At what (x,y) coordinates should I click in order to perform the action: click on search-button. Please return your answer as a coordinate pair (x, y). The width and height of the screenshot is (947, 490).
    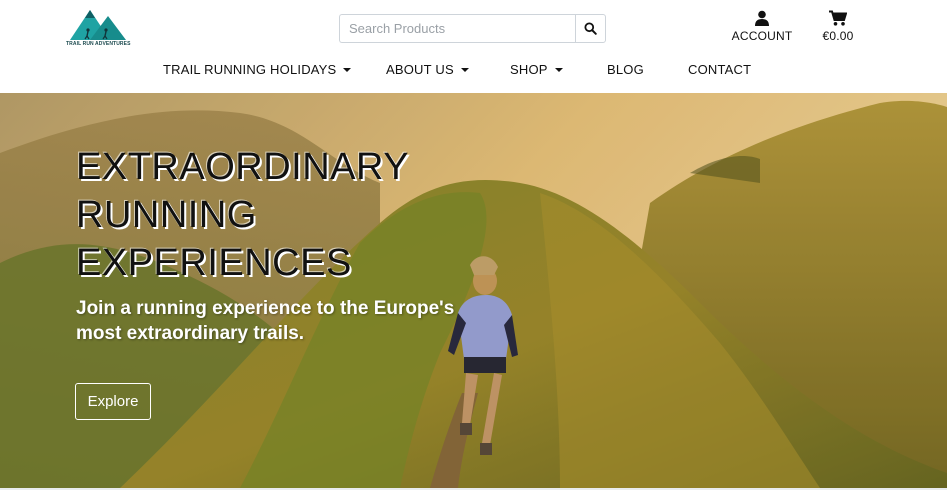
    Looking at the image, I should click on (590, 28).